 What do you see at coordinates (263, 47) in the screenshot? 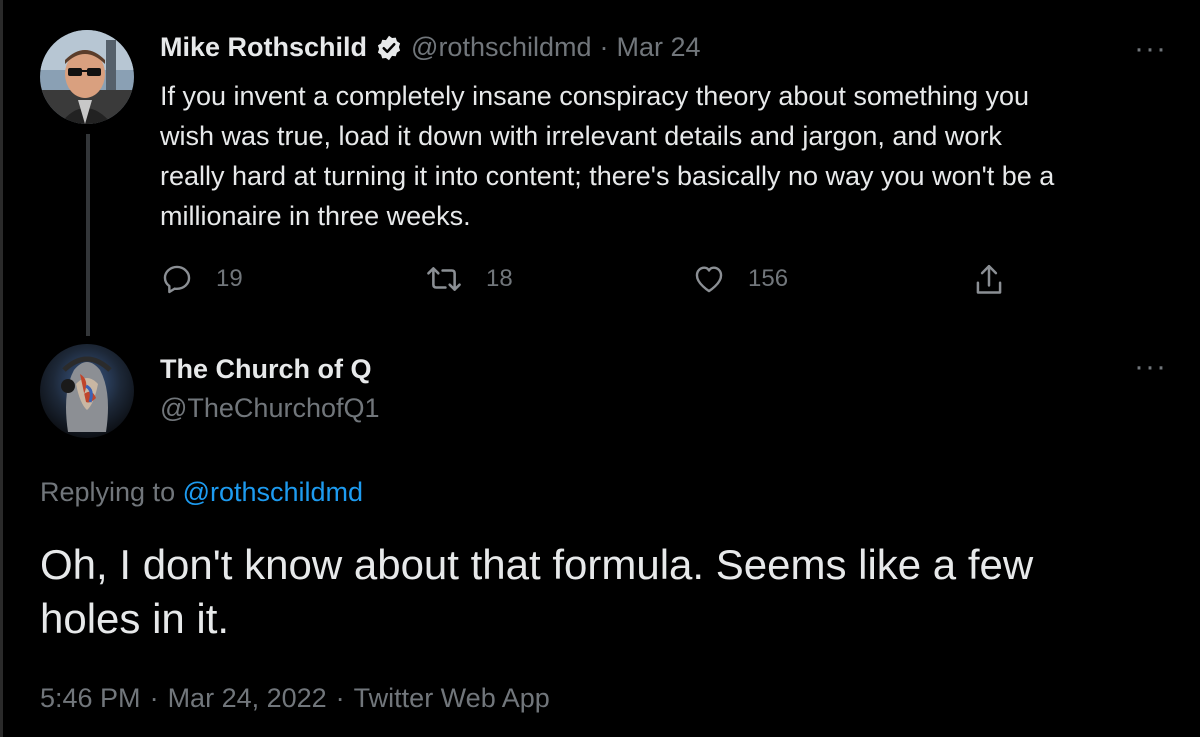
I see `author-name: Mike Rothschild` at bounding box center [263, 47].